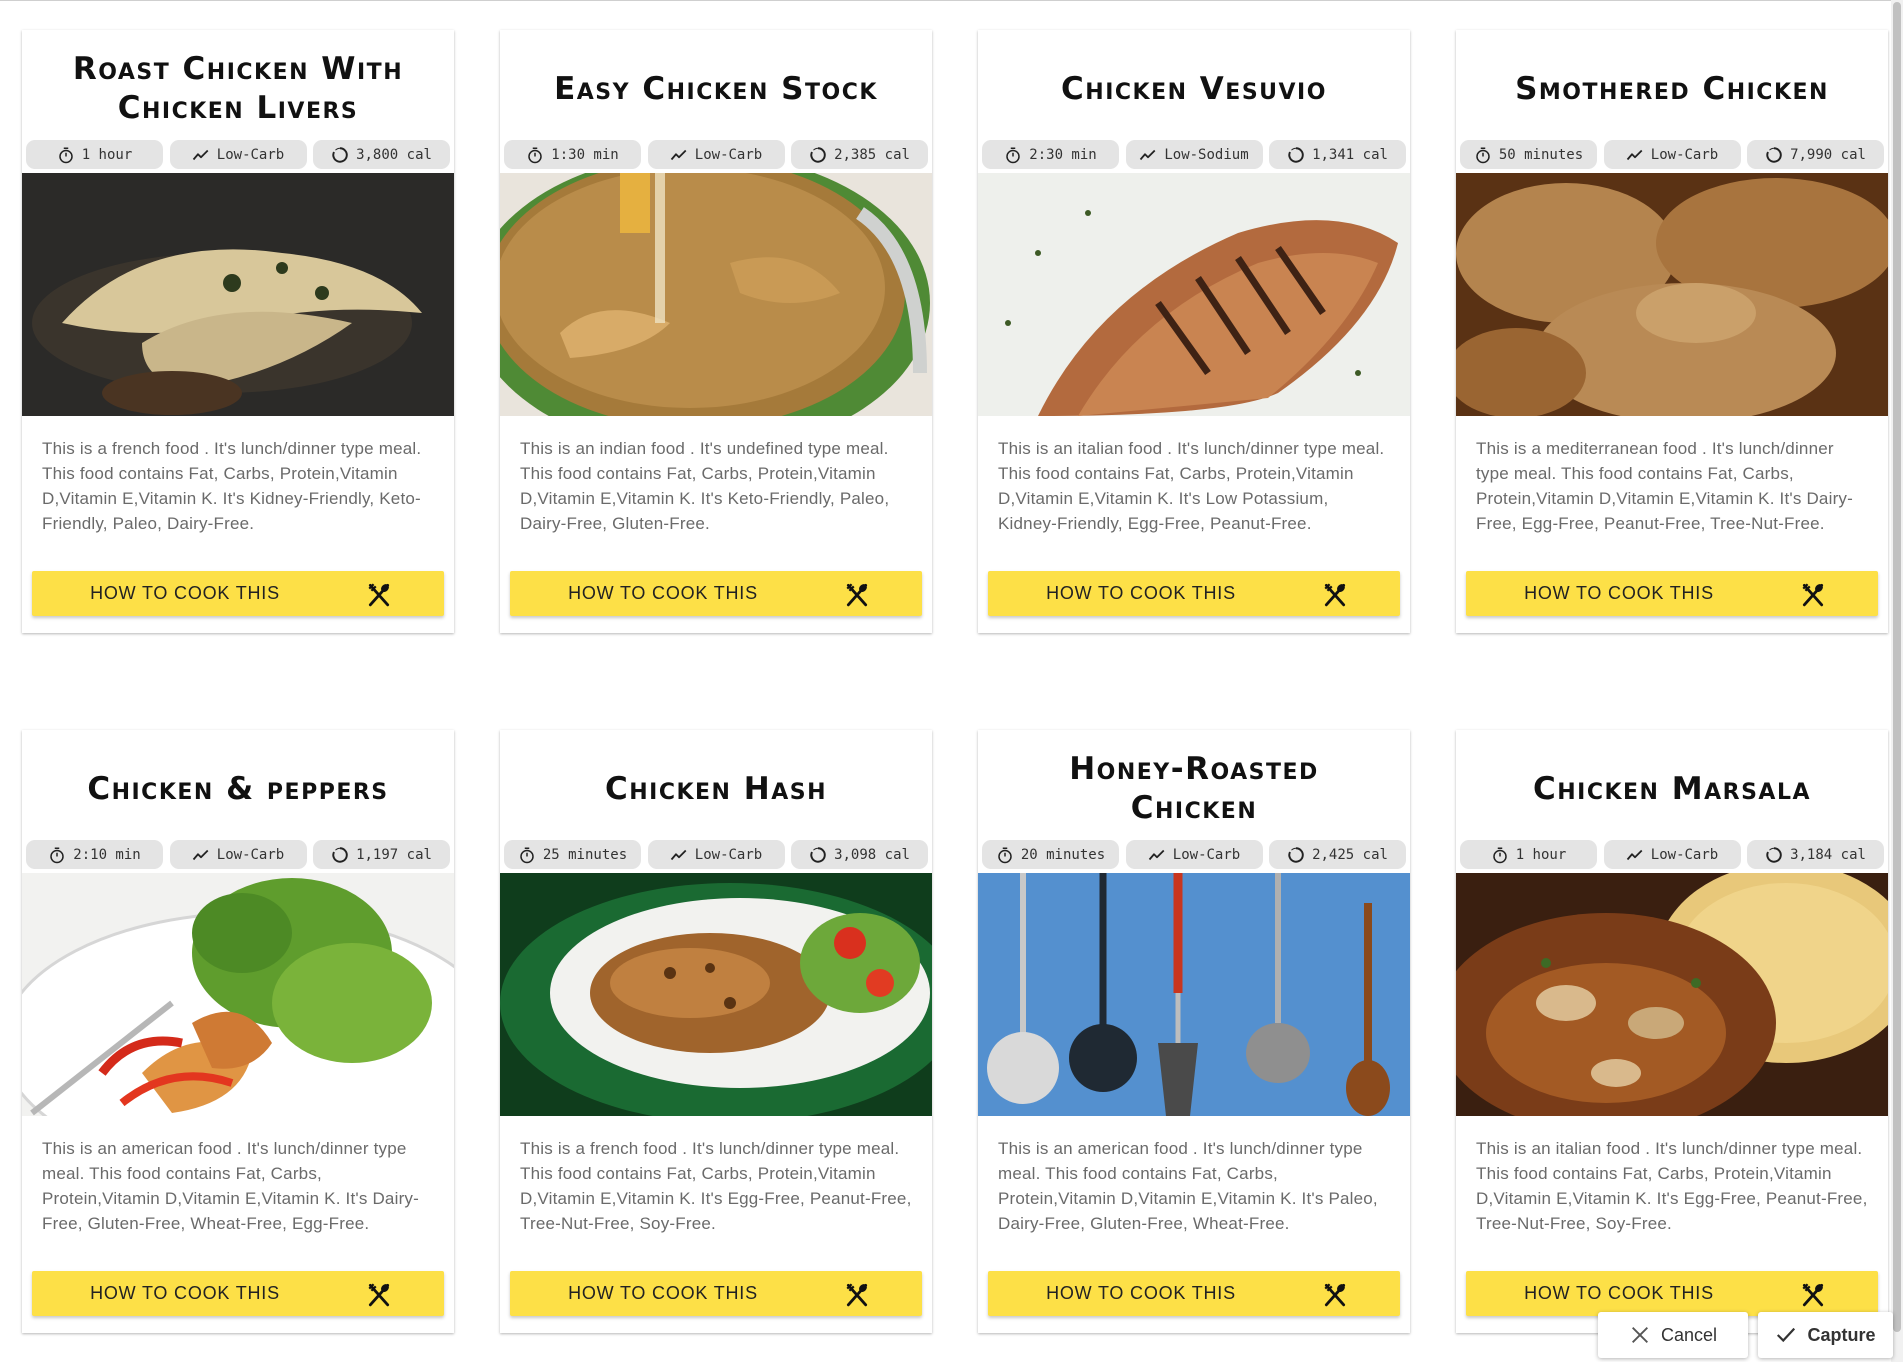  What do you see at coordinates (1689, 1334) in the screenshot?
I see `cancel-label: Cancel` at bounding box center [1689, 1334].